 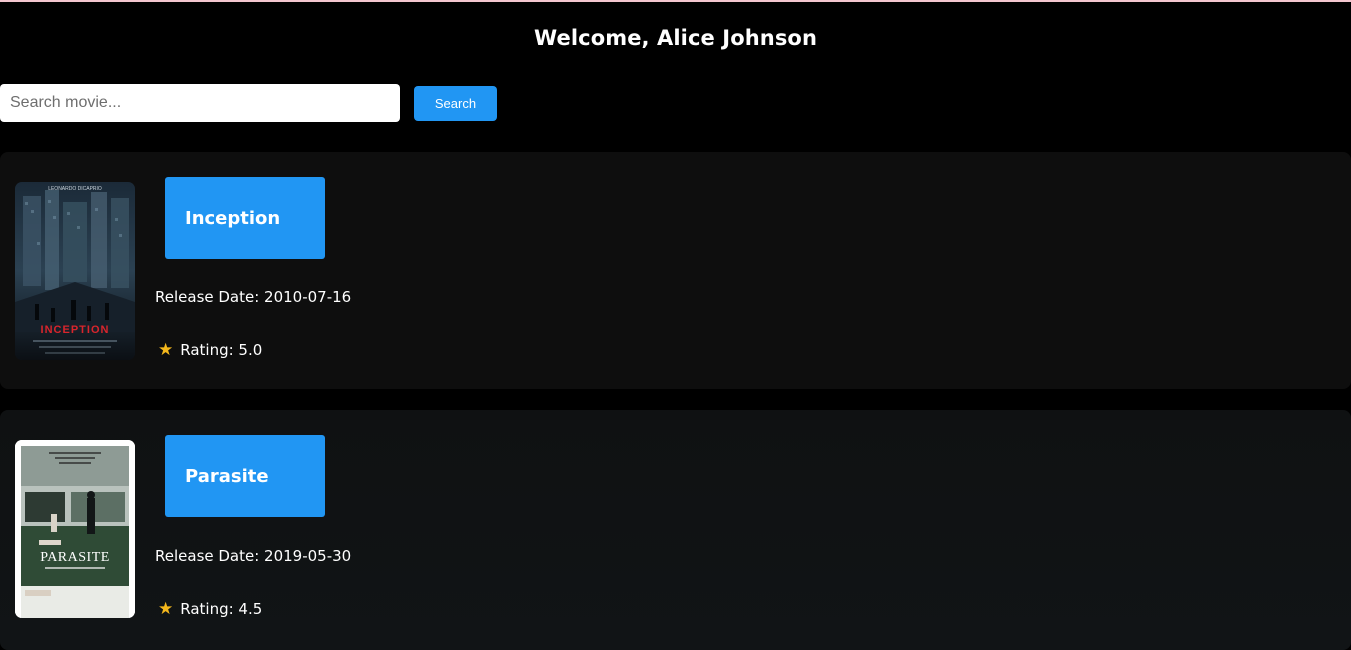 I want to click on movie-title-button: Parasite, so click(x=245, y=476).